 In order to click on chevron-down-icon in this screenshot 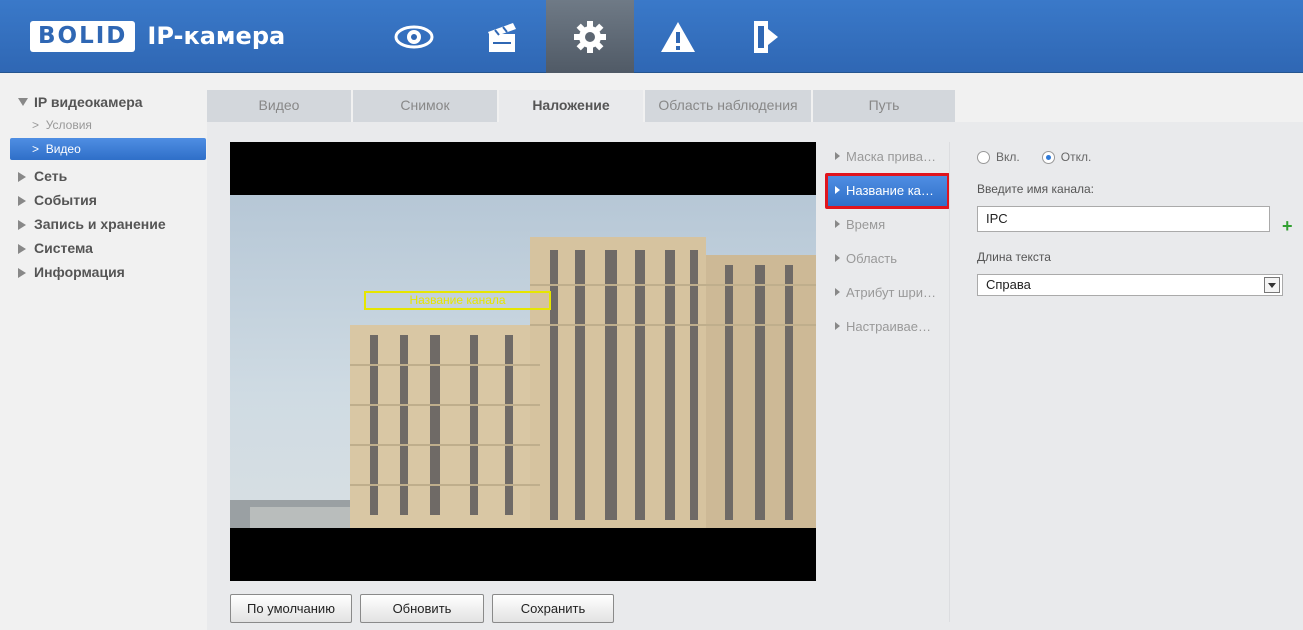, I will do `click(1272, 285)`.